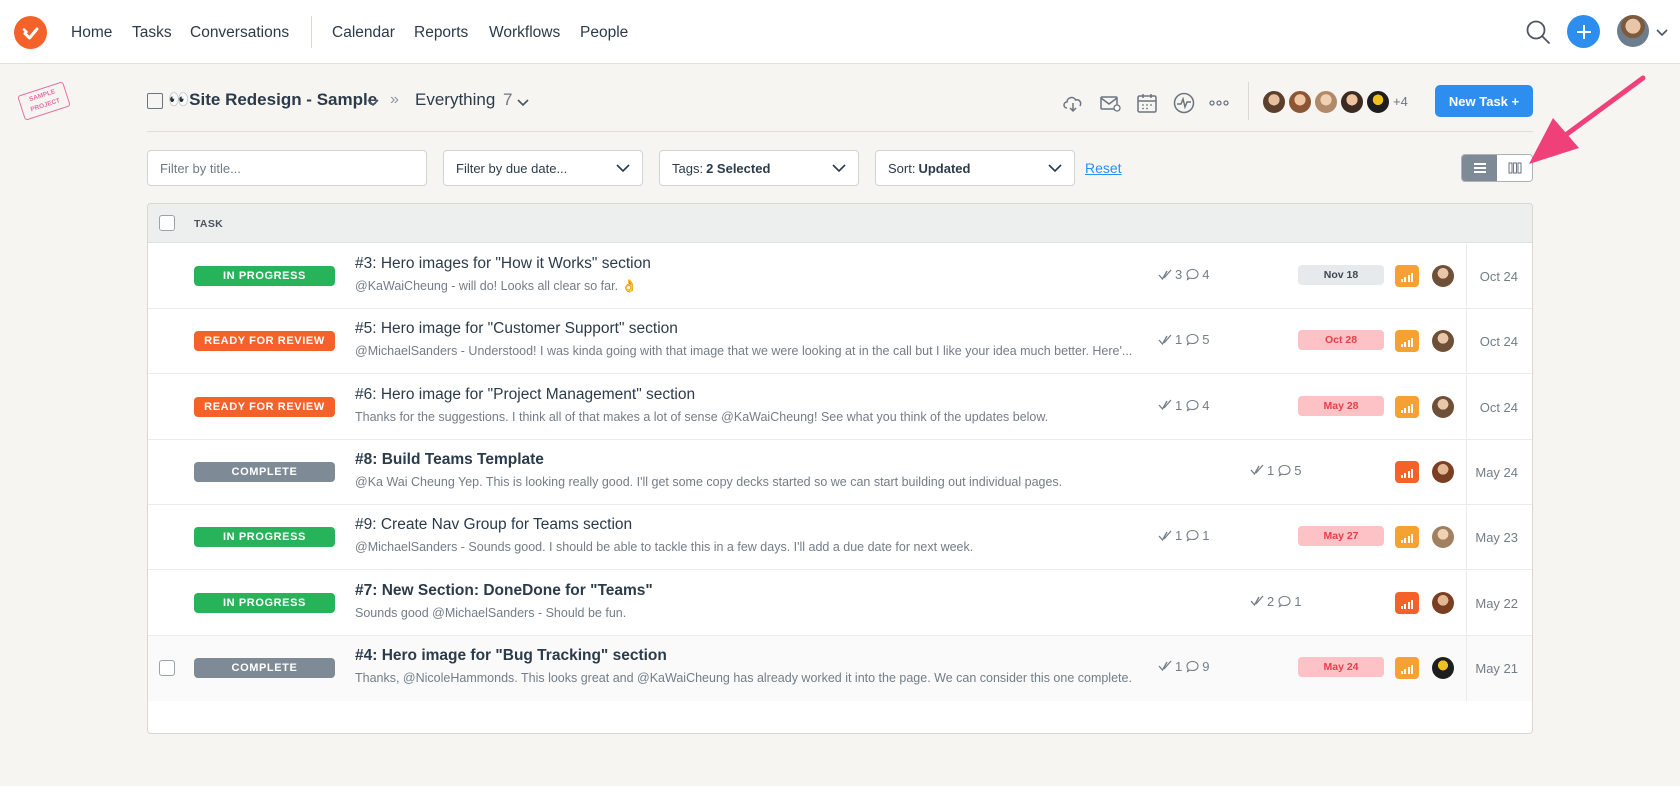  What do you see at coordinates (1514, 168) in the screenshot?
I see `board-view-icon` at bounding box center [1514, 168].